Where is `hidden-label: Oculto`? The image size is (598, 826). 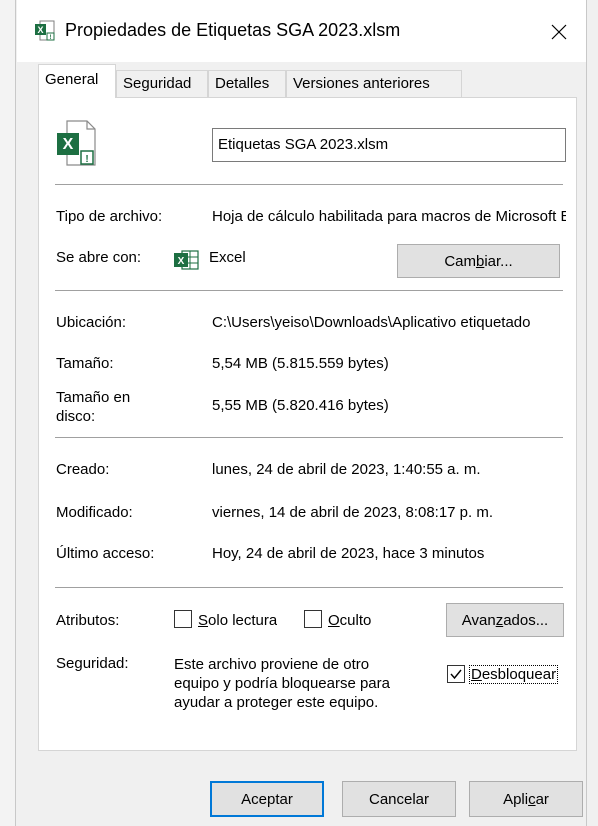
hidden-label: Oculto is located at coordinates (349, 620).